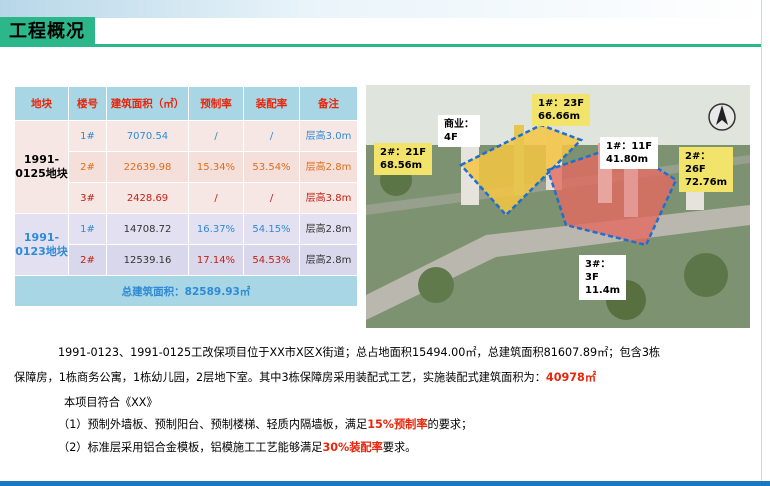 This screenshot has width=770, height=486. Describe the element at coordinates (87, 103) in the screenshot. I see `header-building: 楼号` at that location.